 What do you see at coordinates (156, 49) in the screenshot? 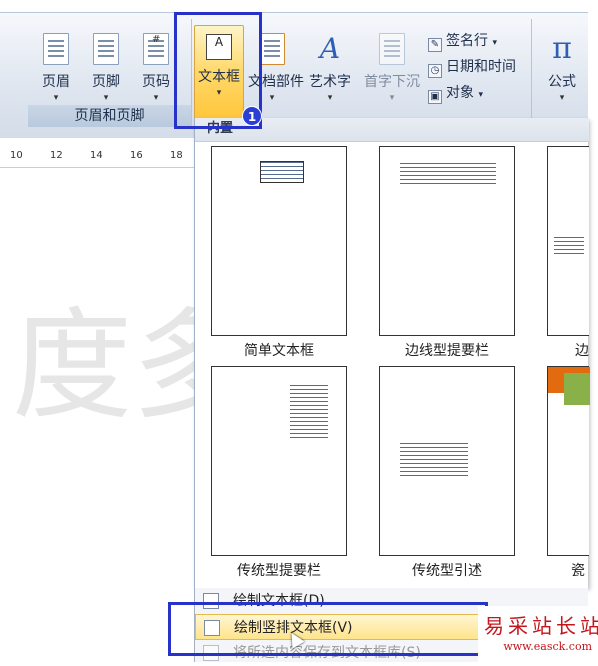
I see `page-number-icon: #` at bounding box center [156, 49].